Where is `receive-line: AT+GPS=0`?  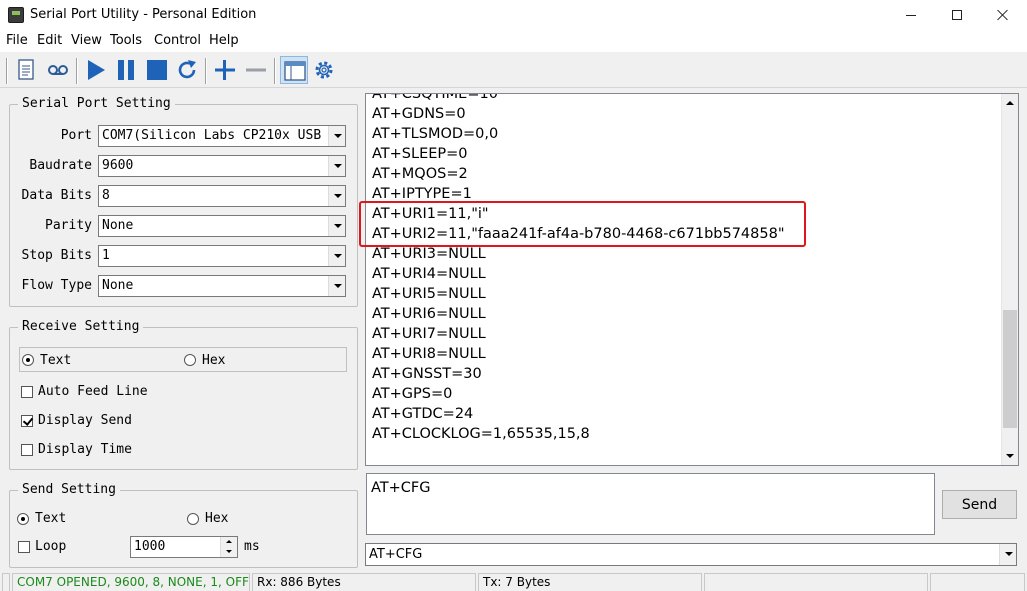
receive-line: AT+GPS=0 is located at coordinates (412, 394).